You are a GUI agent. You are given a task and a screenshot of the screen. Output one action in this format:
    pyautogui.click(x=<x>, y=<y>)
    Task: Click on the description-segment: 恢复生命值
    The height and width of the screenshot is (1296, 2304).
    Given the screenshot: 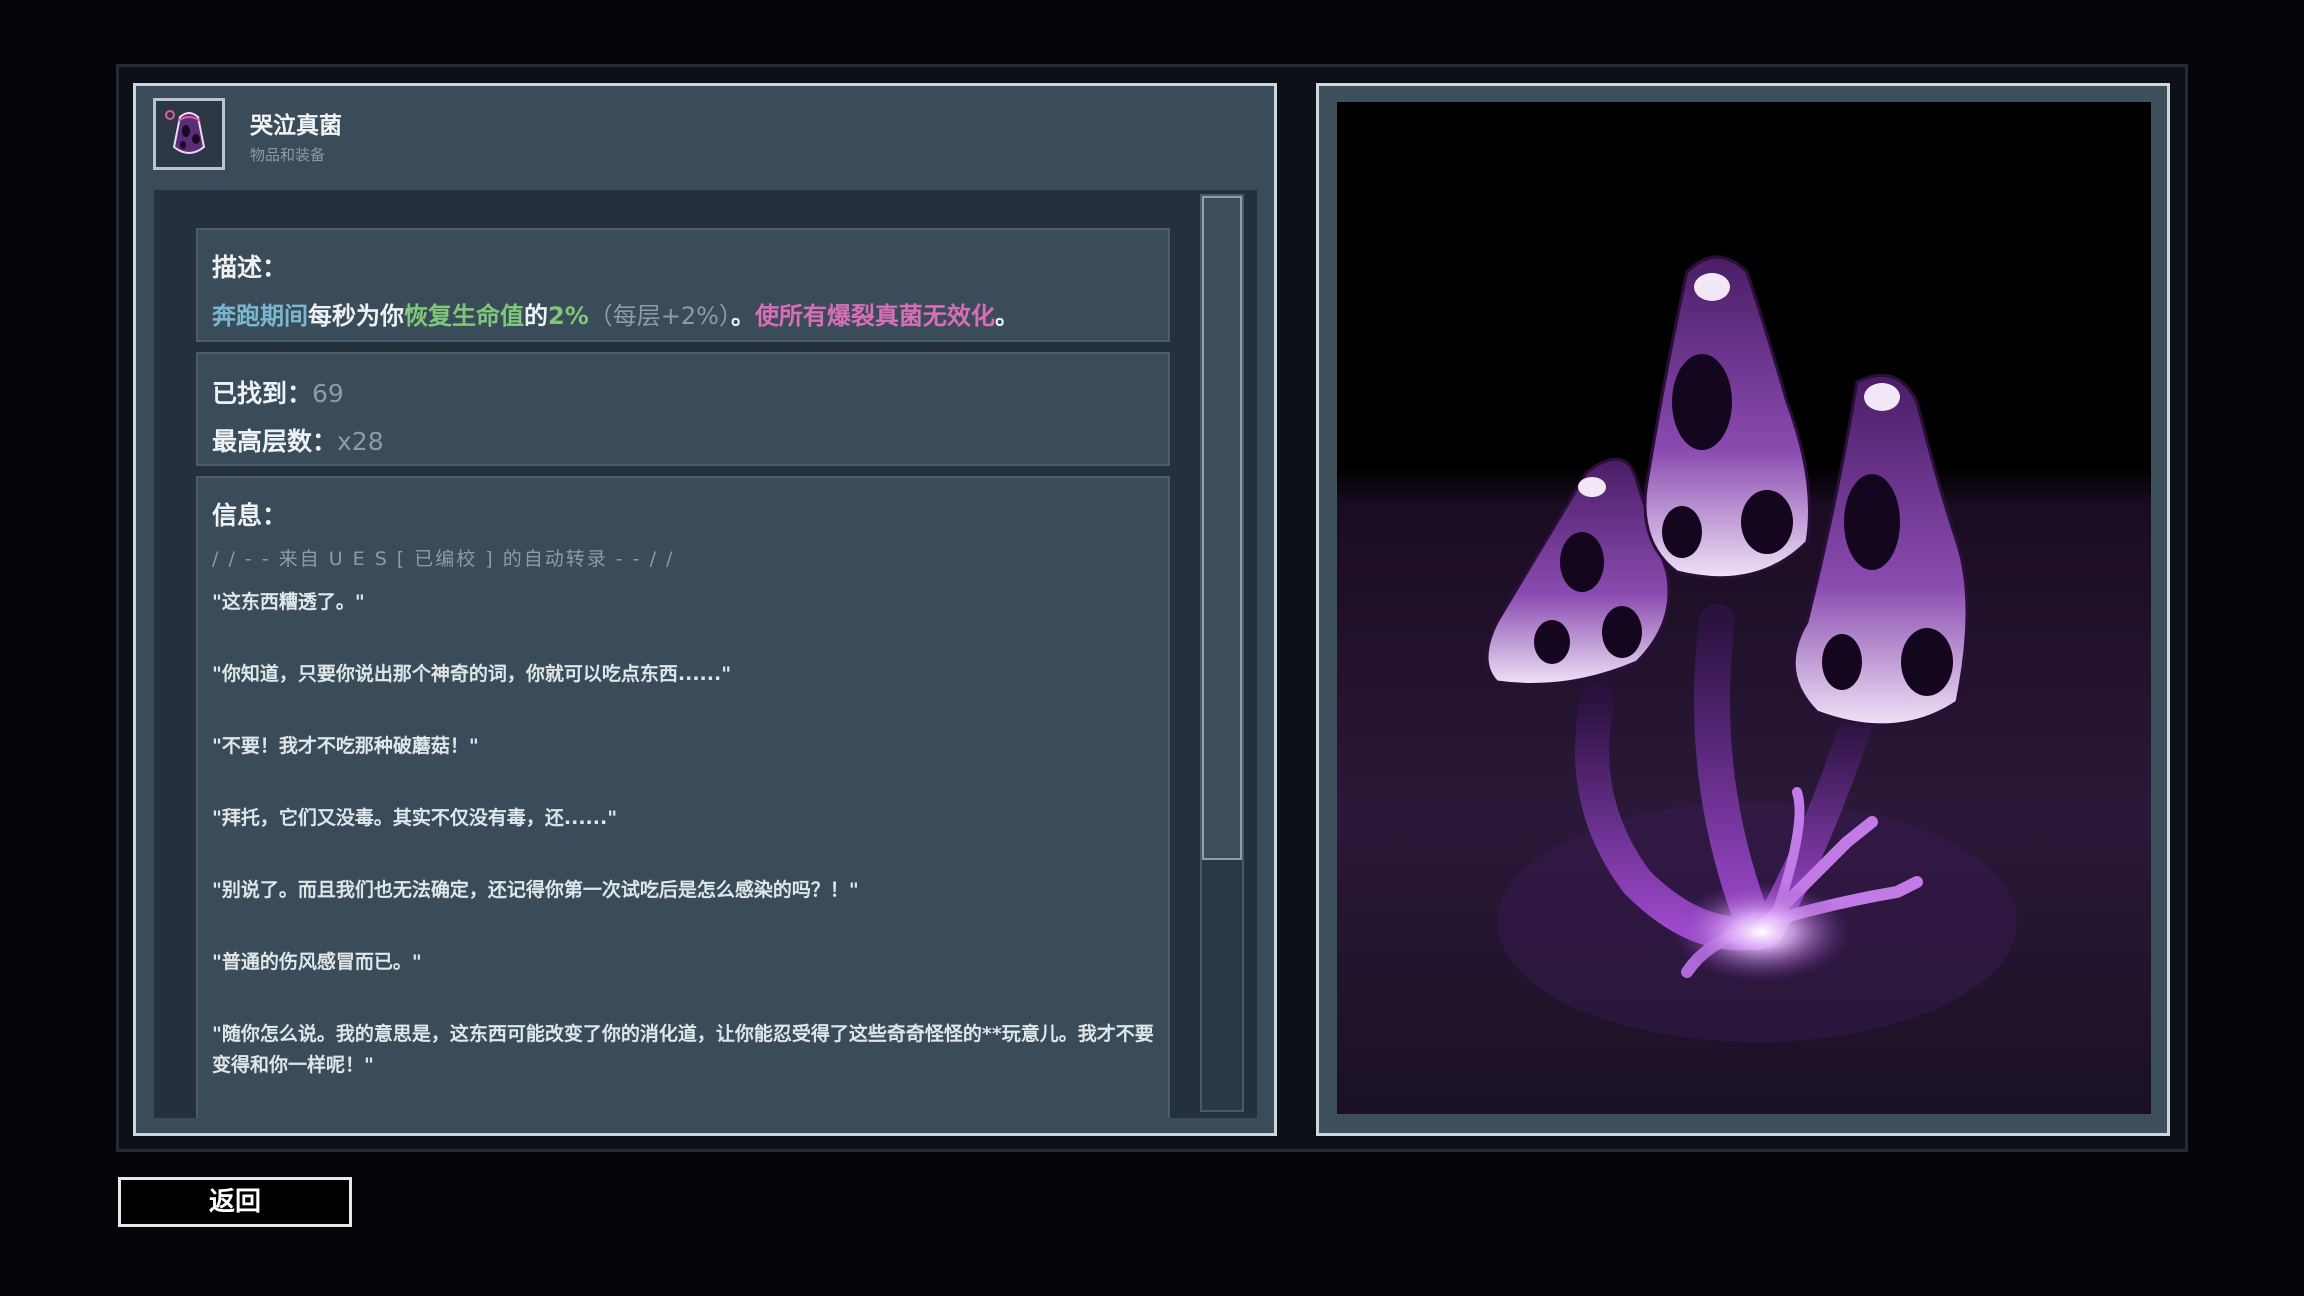 What is the action you would take?
    pyautogui.click(x=464, y=316)
    